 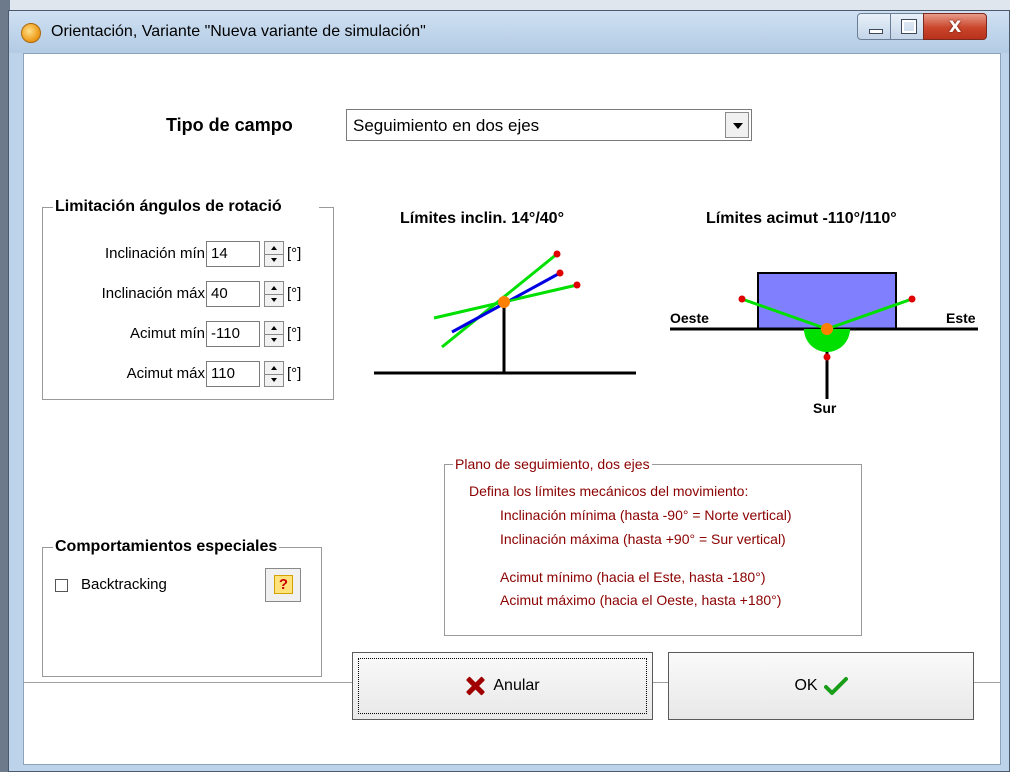 What do you see at coordinates (557, 254) in the screenshot?
I see `tilt-max-marker` at bounding box center [557, 254].